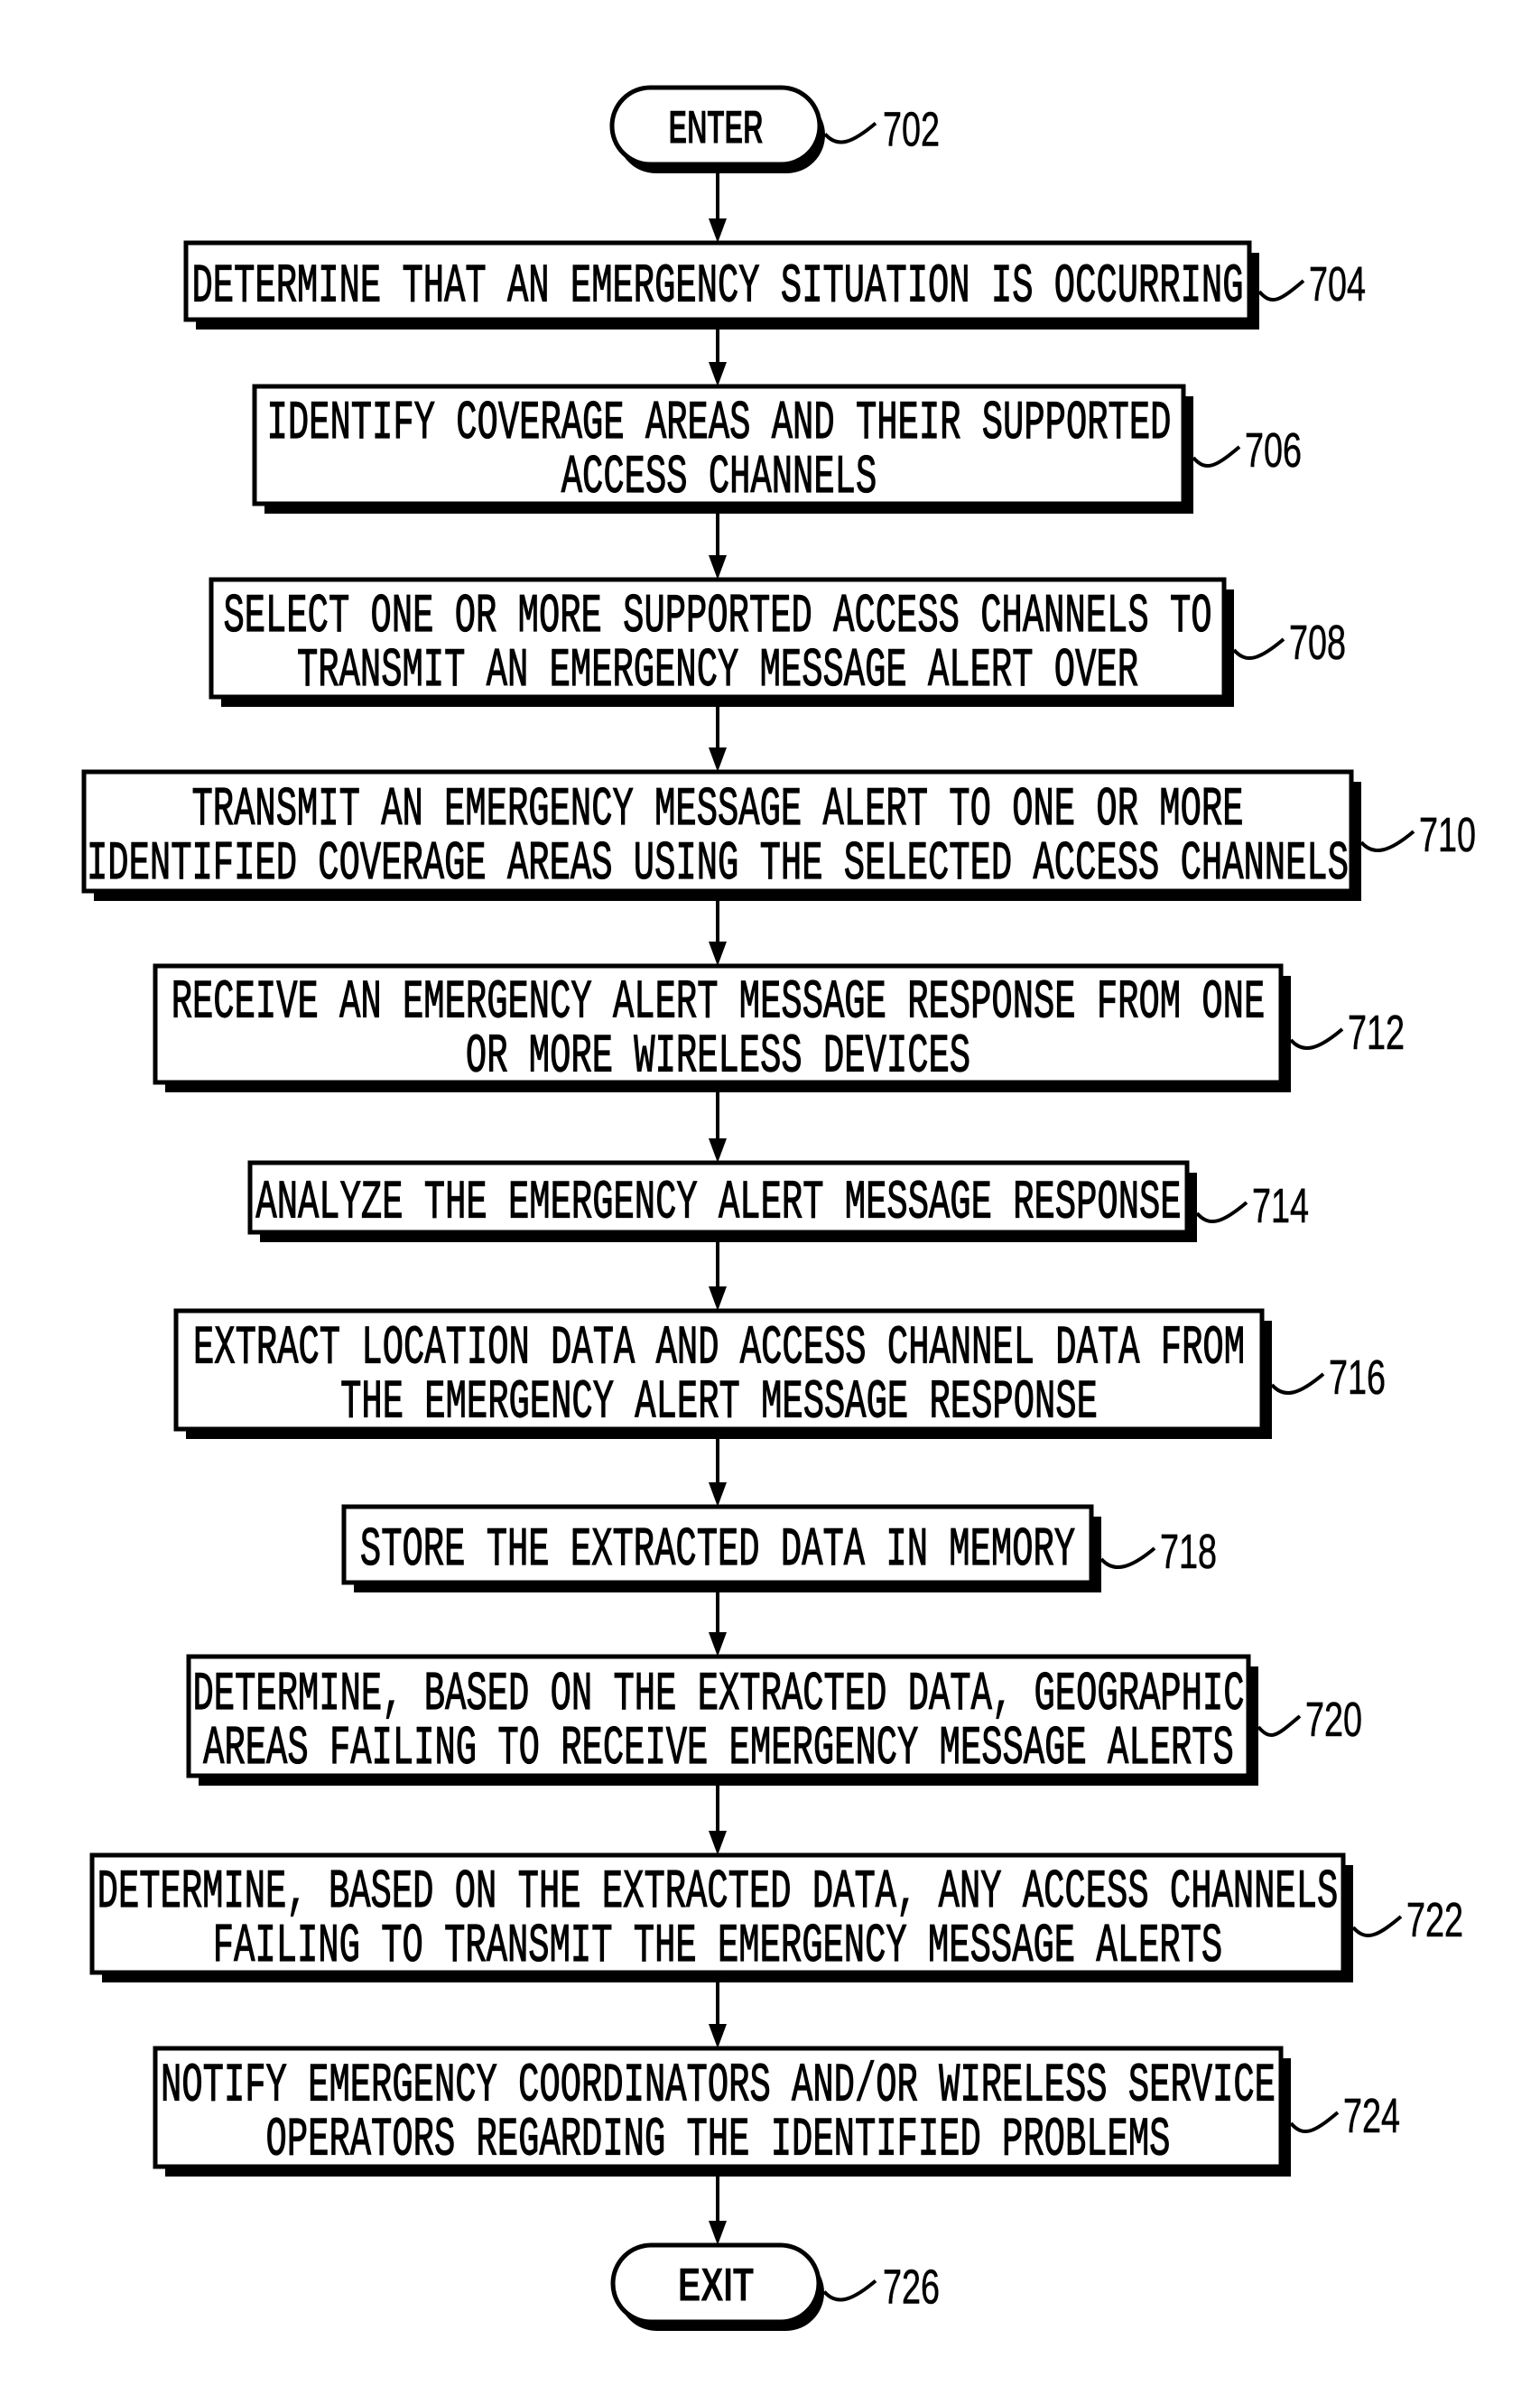 The image size is (1540, 2395). What do you see at coordinates (719, 1403) in the screenshot?
I see `step-text-line: THE EMERGENCY ALERT MESSAGE RESPONSE` at bounding box center [719, 1403].